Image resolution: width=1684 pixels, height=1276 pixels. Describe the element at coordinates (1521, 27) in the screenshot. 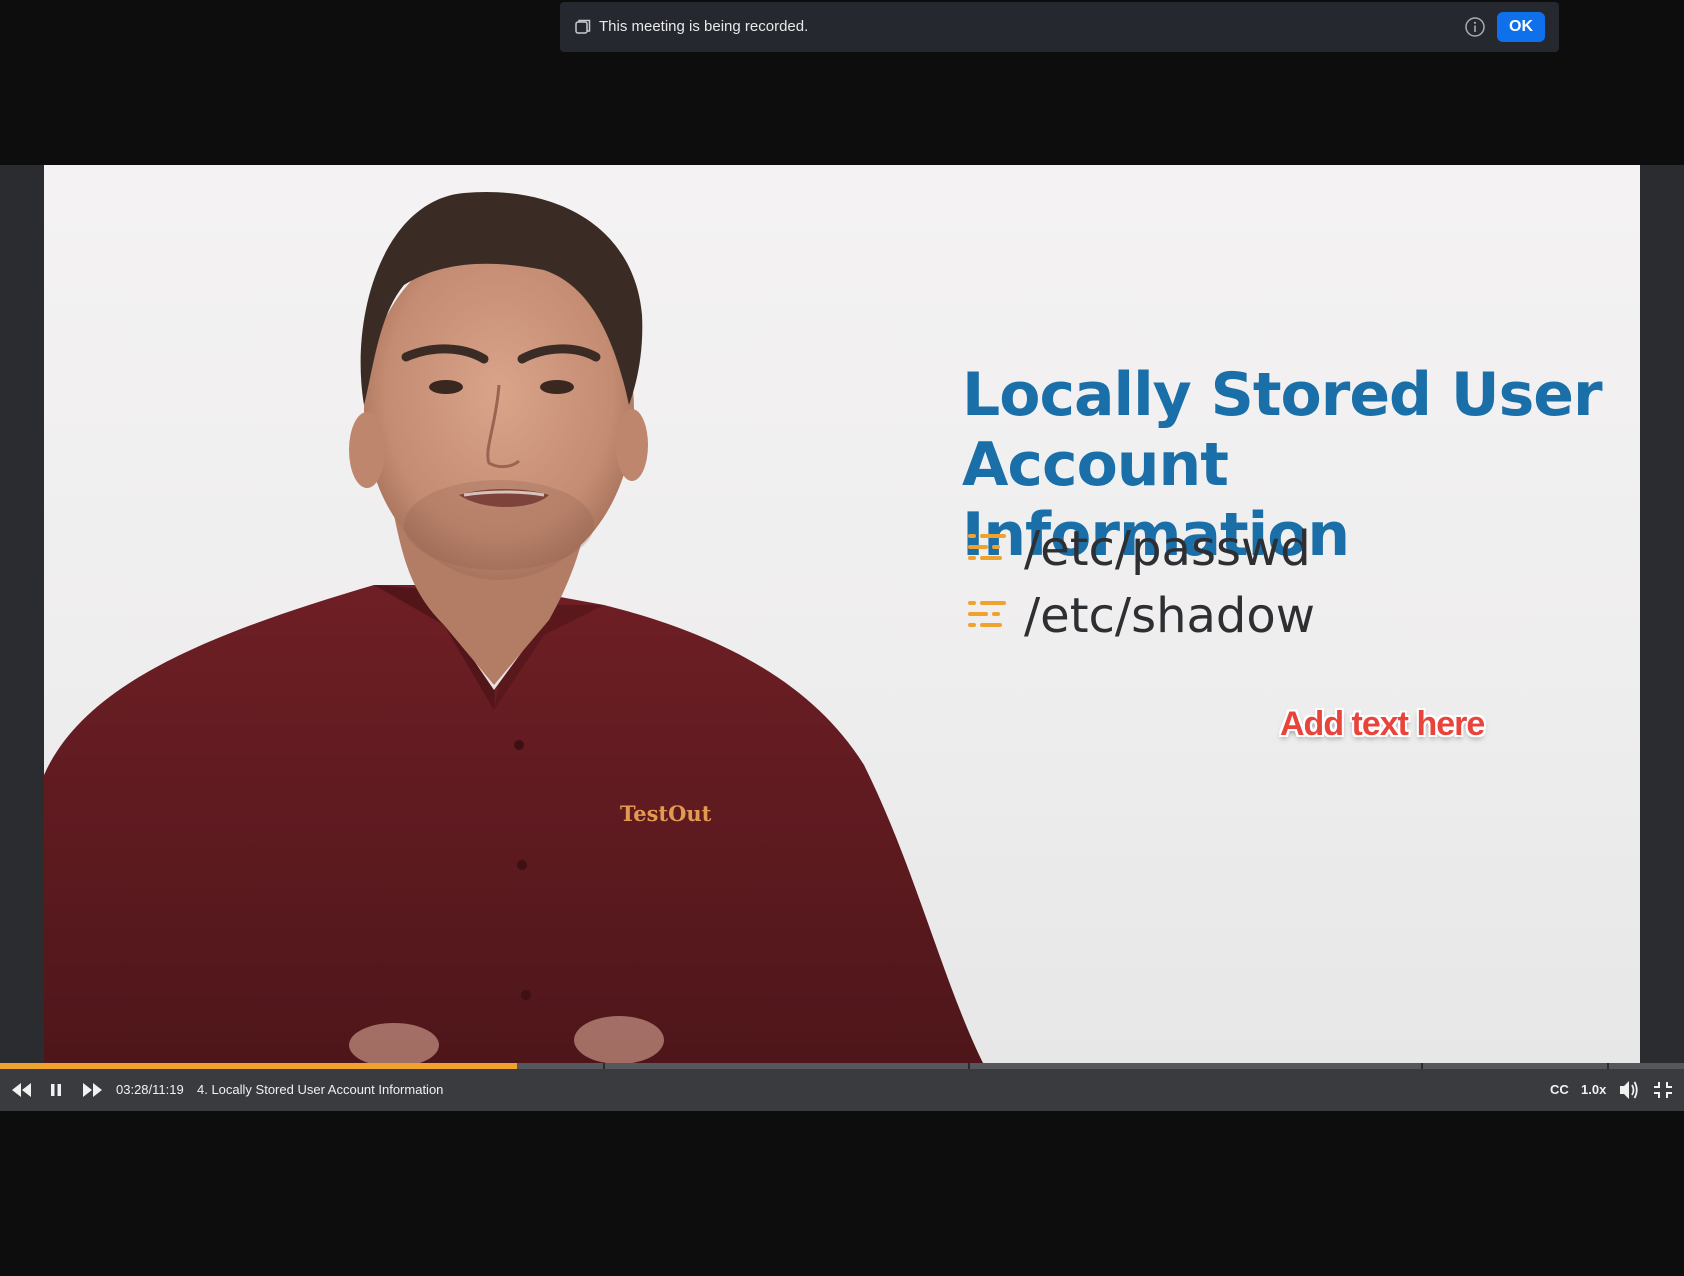

I see `ok-button: OK` at that location.